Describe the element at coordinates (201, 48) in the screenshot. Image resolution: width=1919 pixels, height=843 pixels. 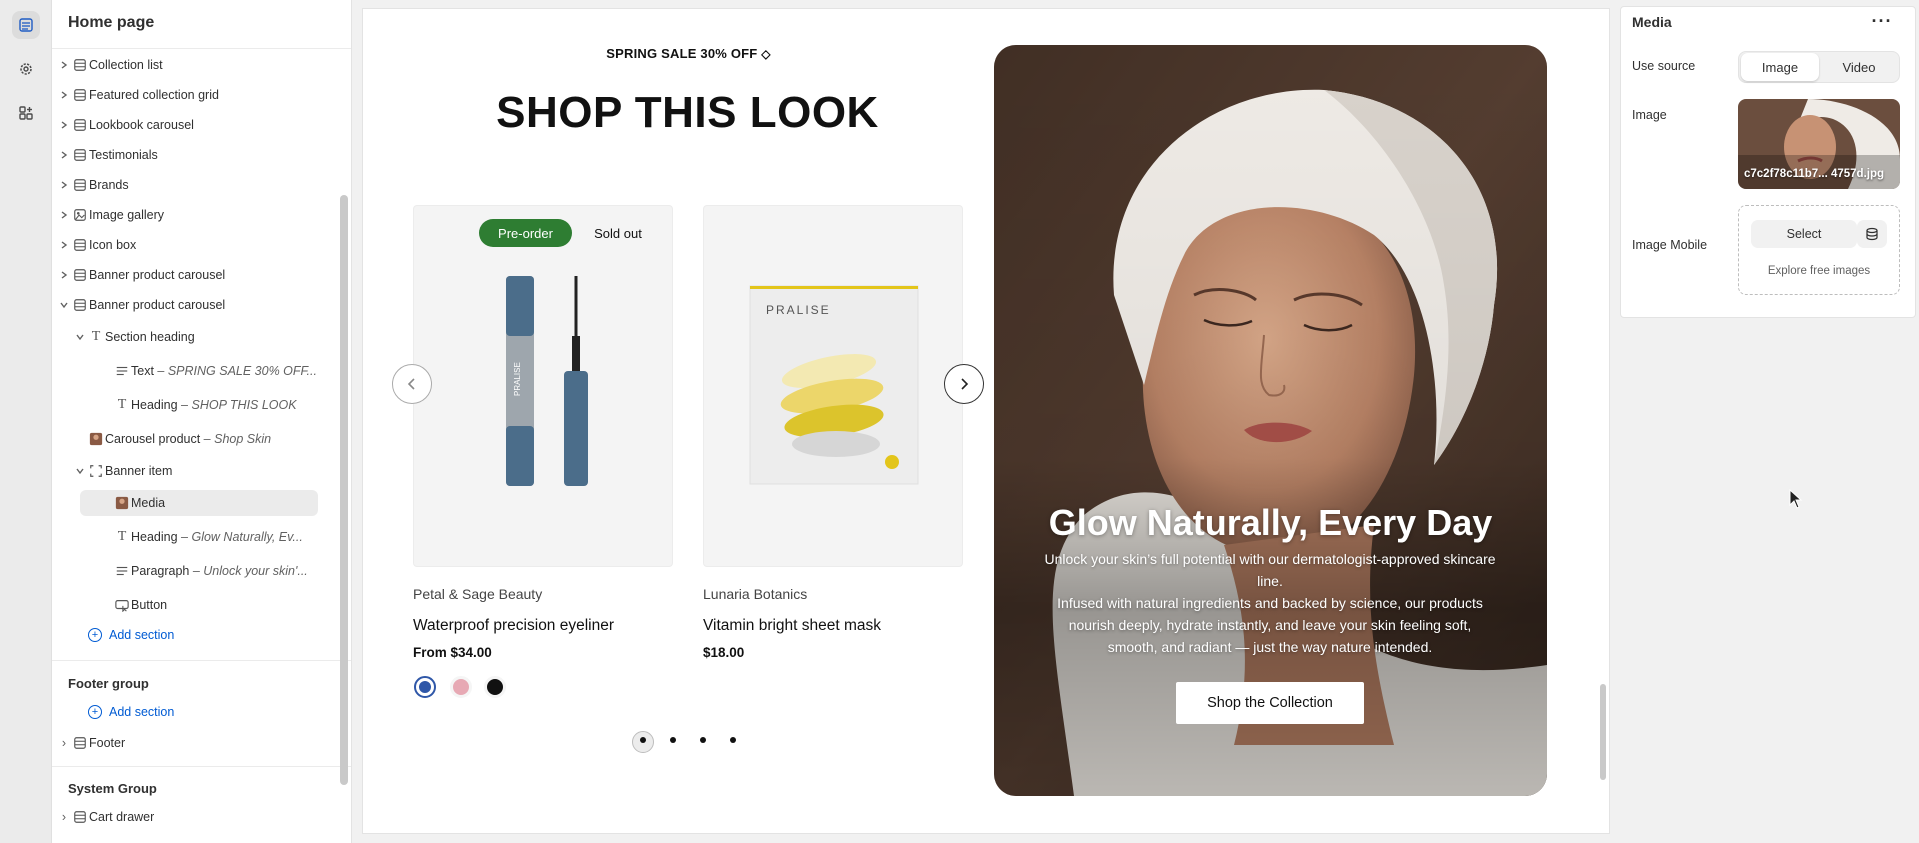
I see `divider` at that location.